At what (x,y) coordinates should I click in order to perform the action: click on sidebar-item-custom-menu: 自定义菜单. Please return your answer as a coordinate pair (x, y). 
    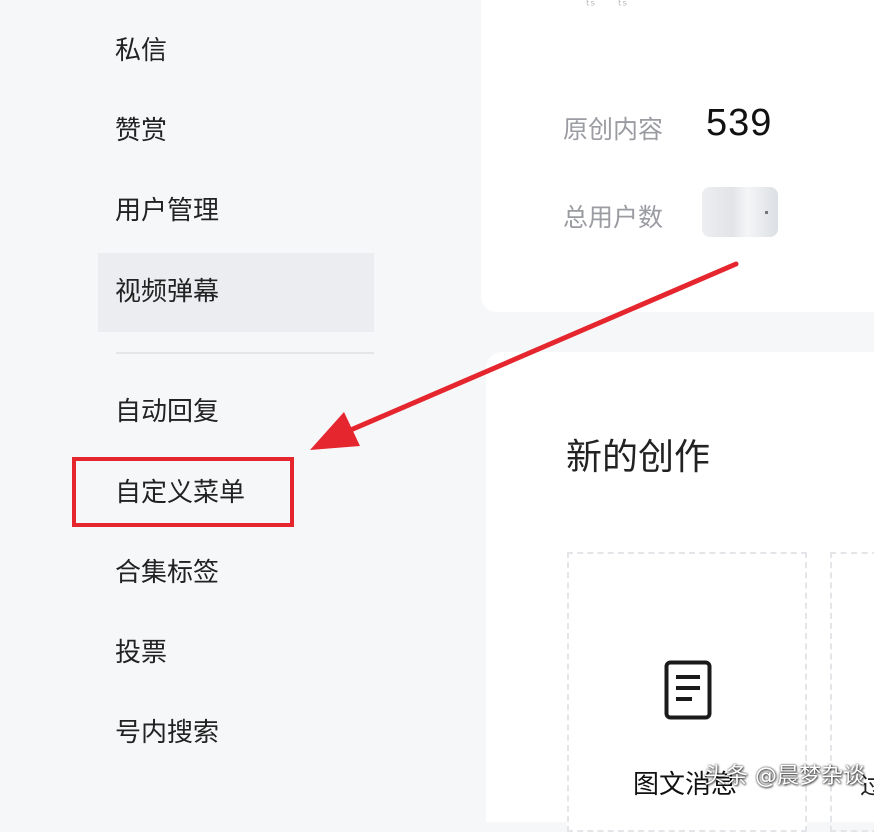
    Looking at the image, I should click on (236, 493).